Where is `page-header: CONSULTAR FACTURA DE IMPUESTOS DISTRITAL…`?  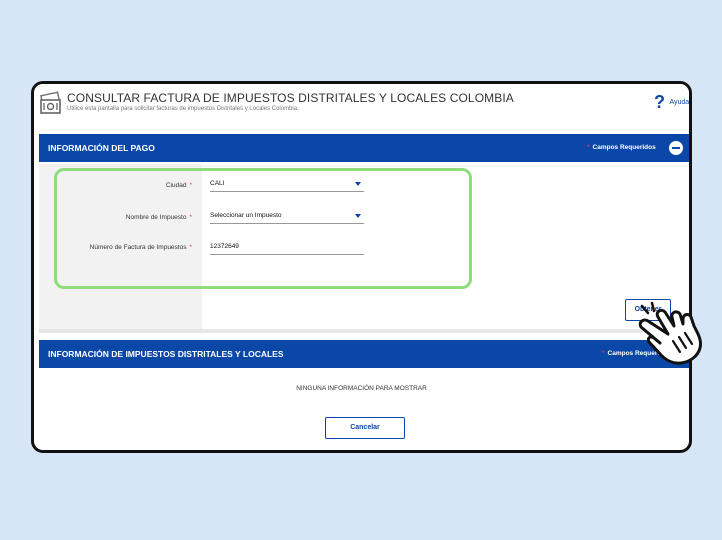 page-header: CONSULTAR FACTURA DE IMPUESTOS DISTRITAL… is located at coordinates (361, 108).